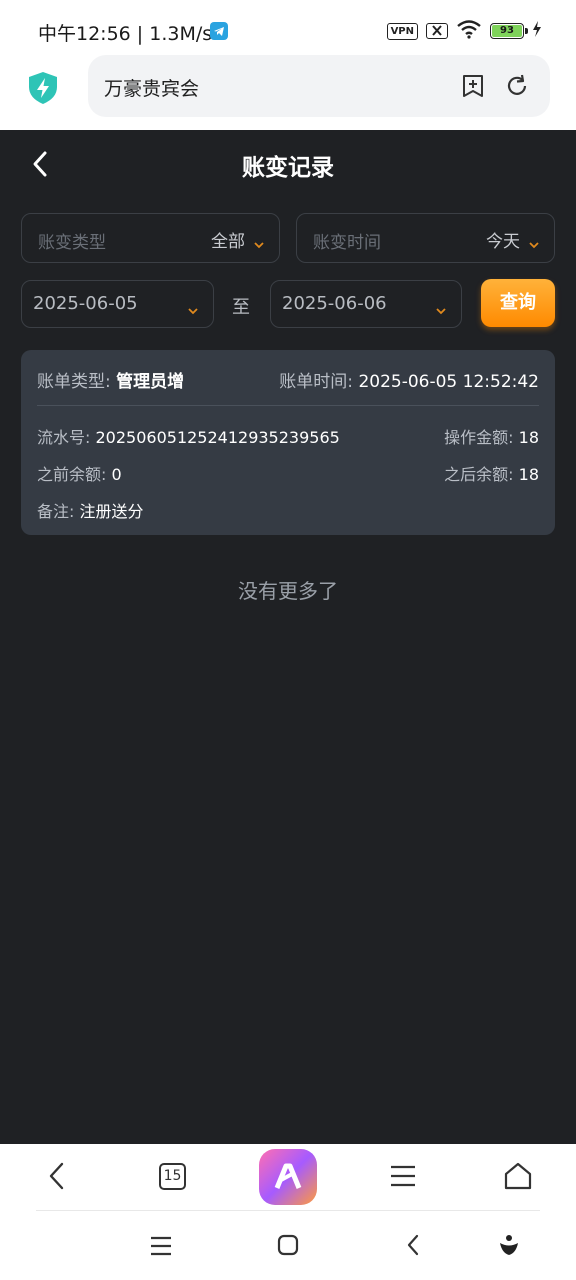 This screenshot has width=576, height=1280. Describe the element at coordinates (402, 31) in the screenshot. I see `vpn-icon: VPN` at that location.